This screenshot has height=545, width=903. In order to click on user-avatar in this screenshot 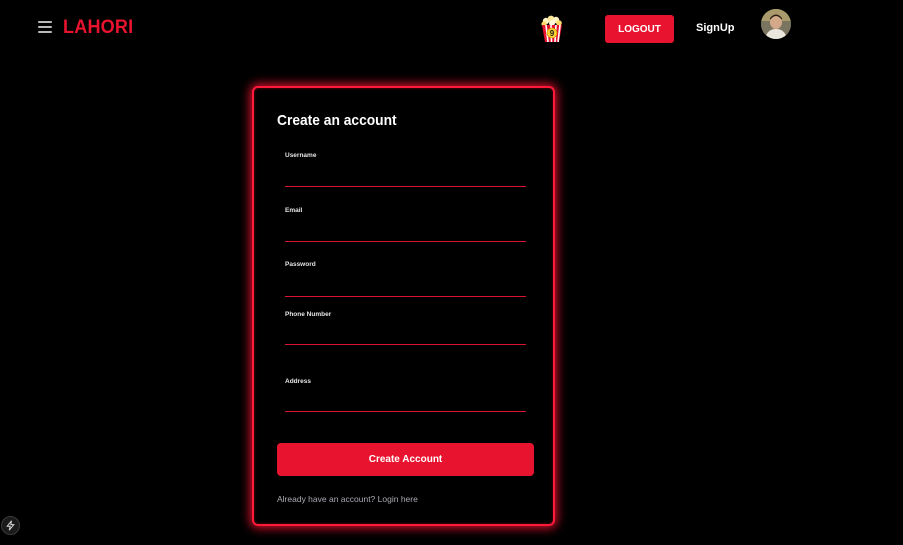, I will do `click(776, 24)`.